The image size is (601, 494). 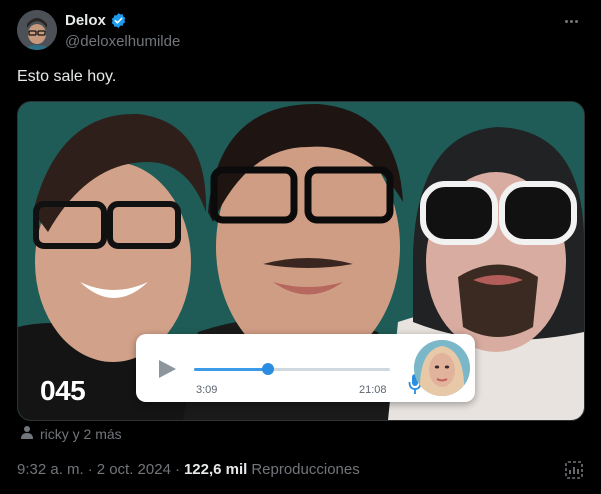 I want to click on tagged-users: ricky y 2 más, so click(x=71, y=433).